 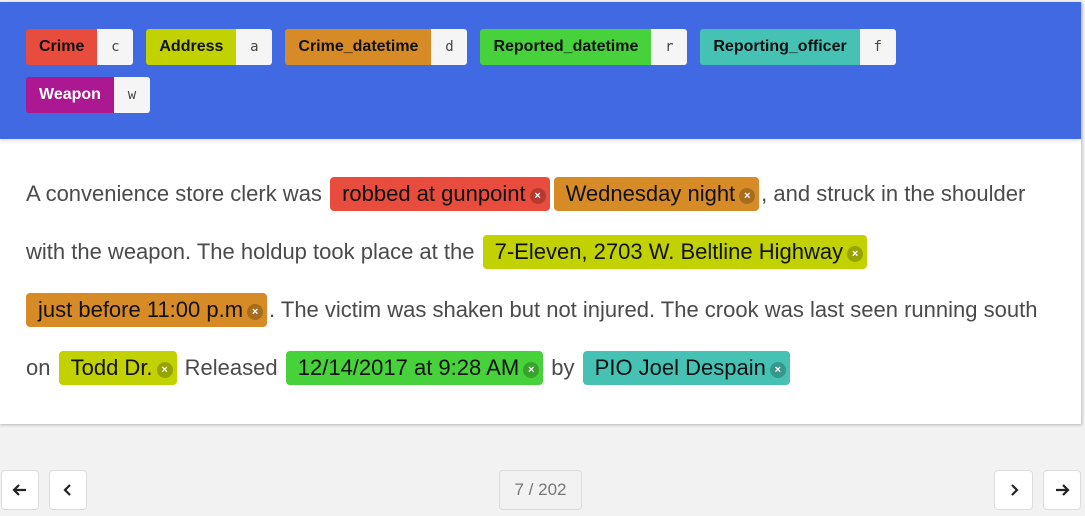 What do you see at coordinates (191, 47) in the screenshot?
I see `label-name: Address` at bounding box center [191, 47].